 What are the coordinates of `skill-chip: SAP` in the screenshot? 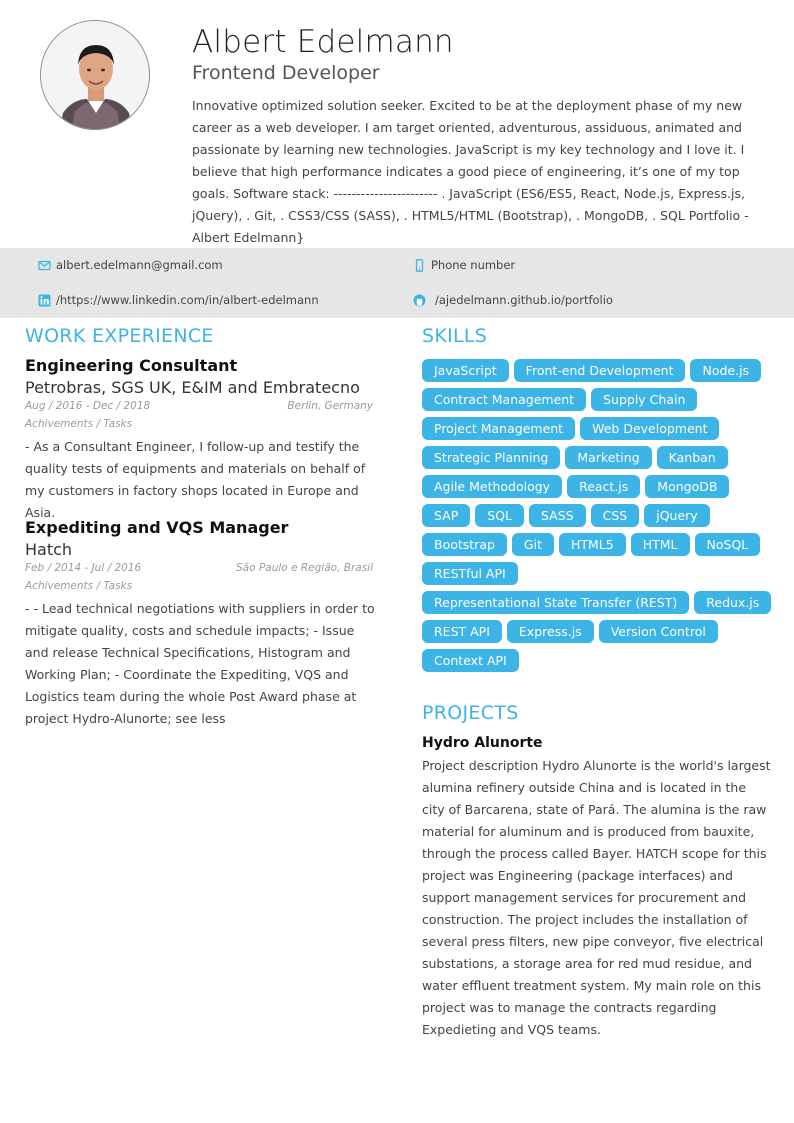 It's located at (446, 515).